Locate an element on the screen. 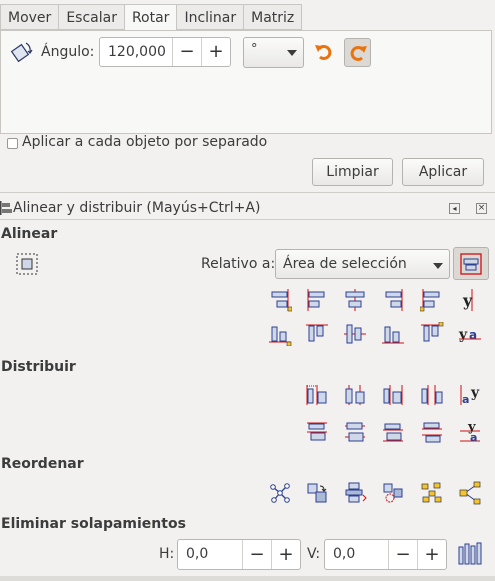 The height and width of the screenshot is (581, 495). align-panel-title: Alinear y distribuir (Mayús+Ctrl+A) is located at coordinates (137, 208).